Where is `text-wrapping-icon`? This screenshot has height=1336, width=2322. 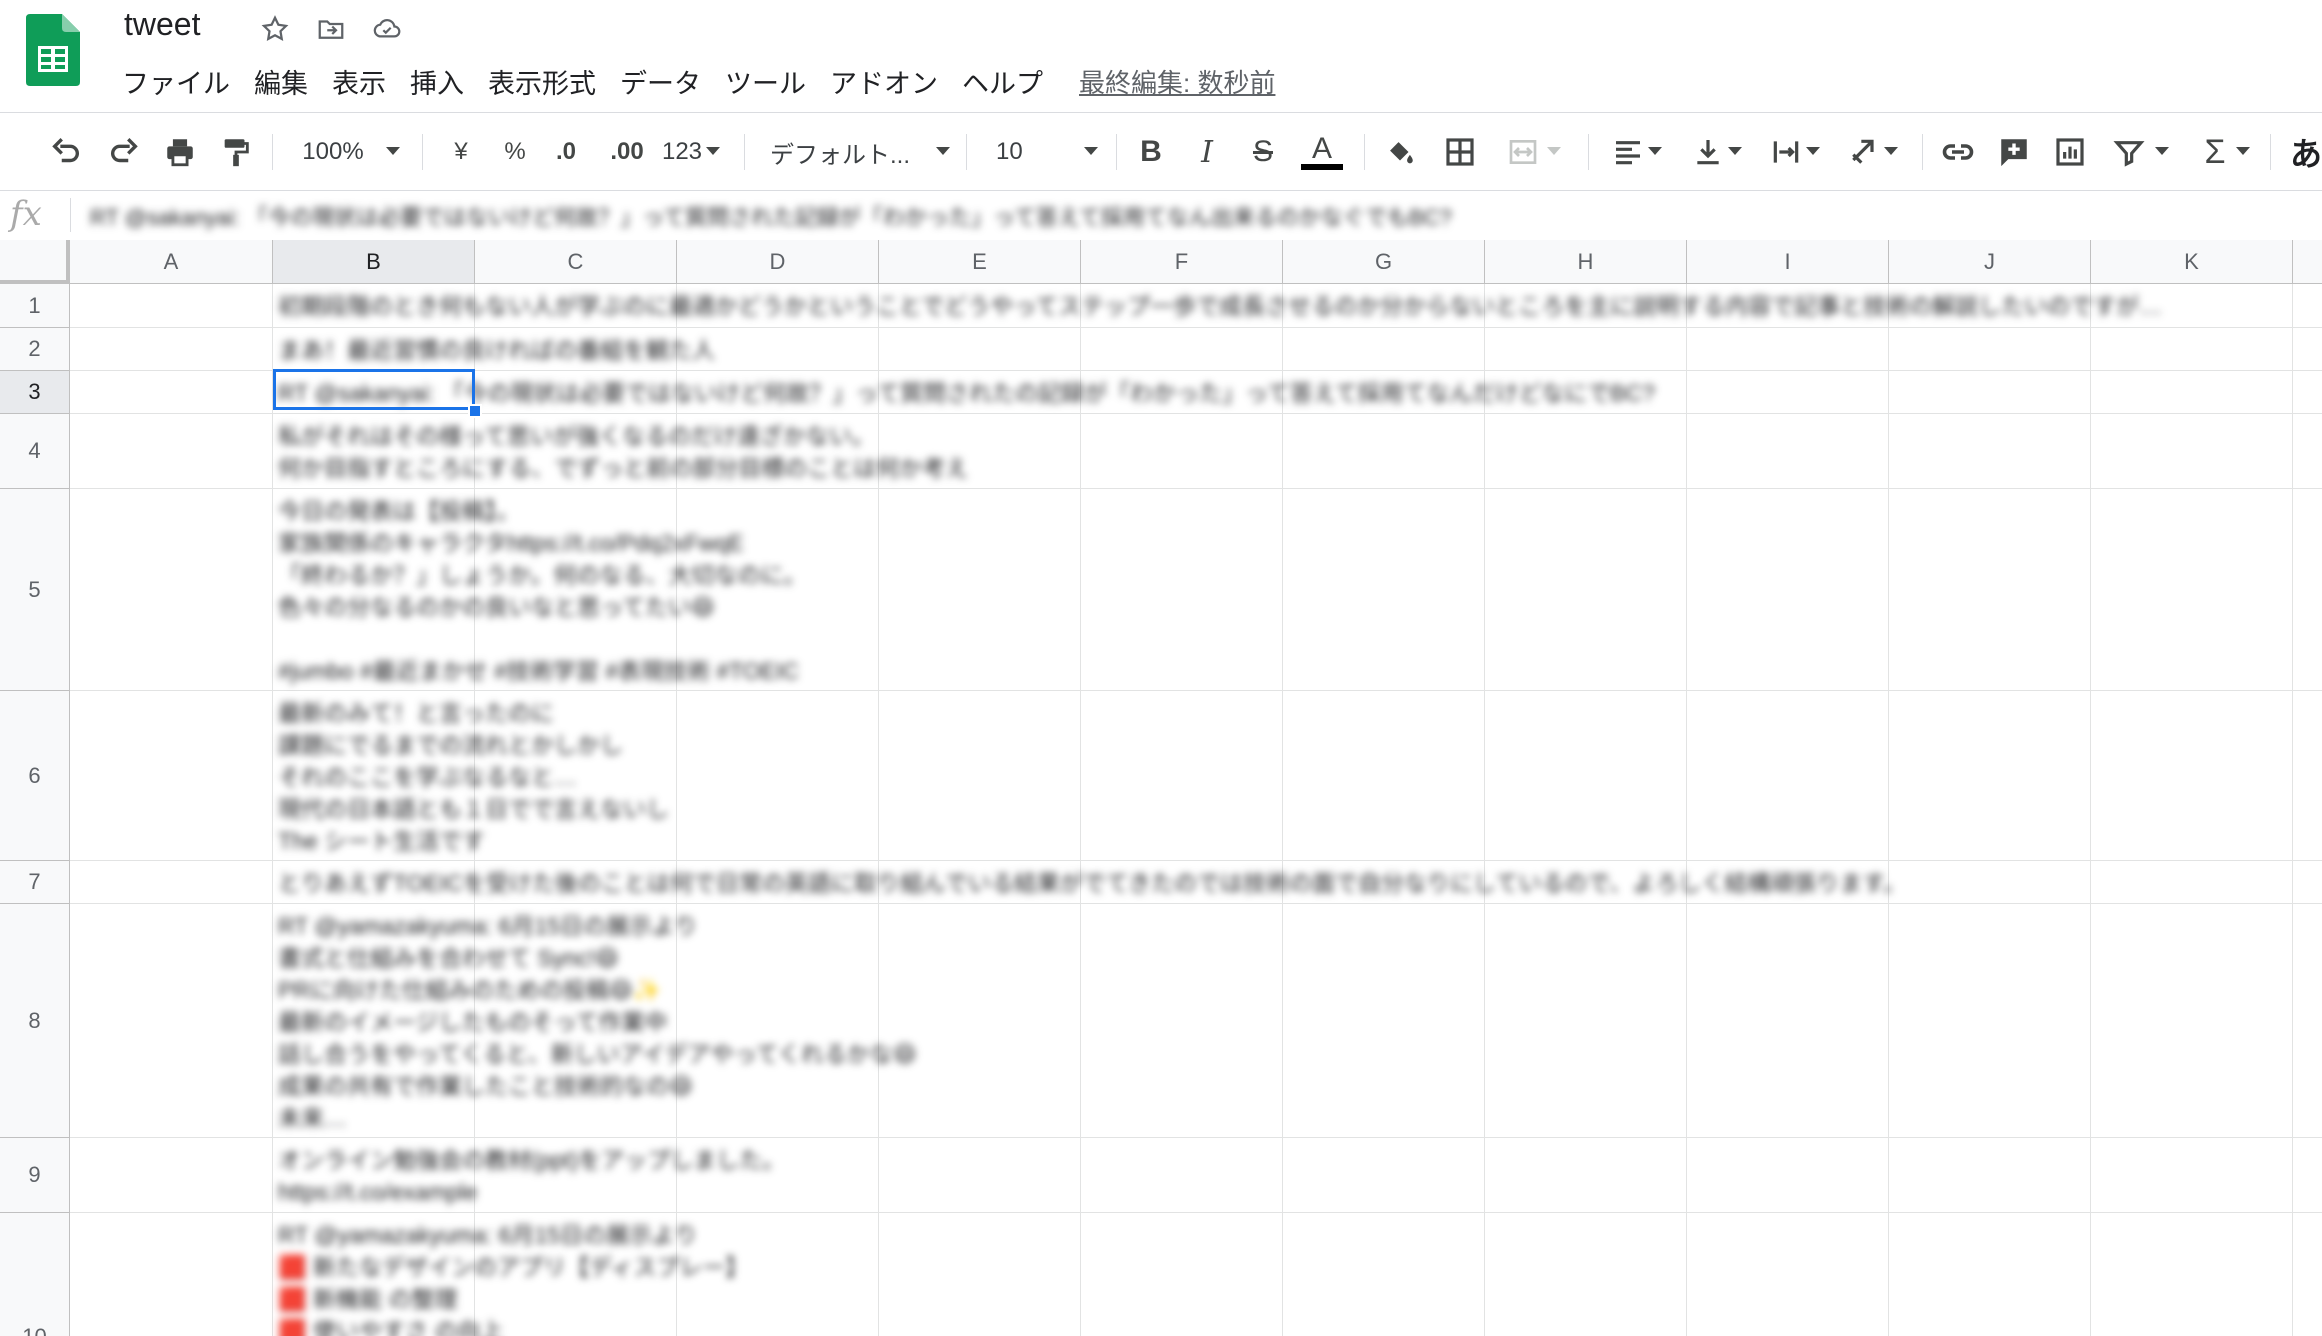 text-wrapping-icon is located at coordinates (1795, 152).